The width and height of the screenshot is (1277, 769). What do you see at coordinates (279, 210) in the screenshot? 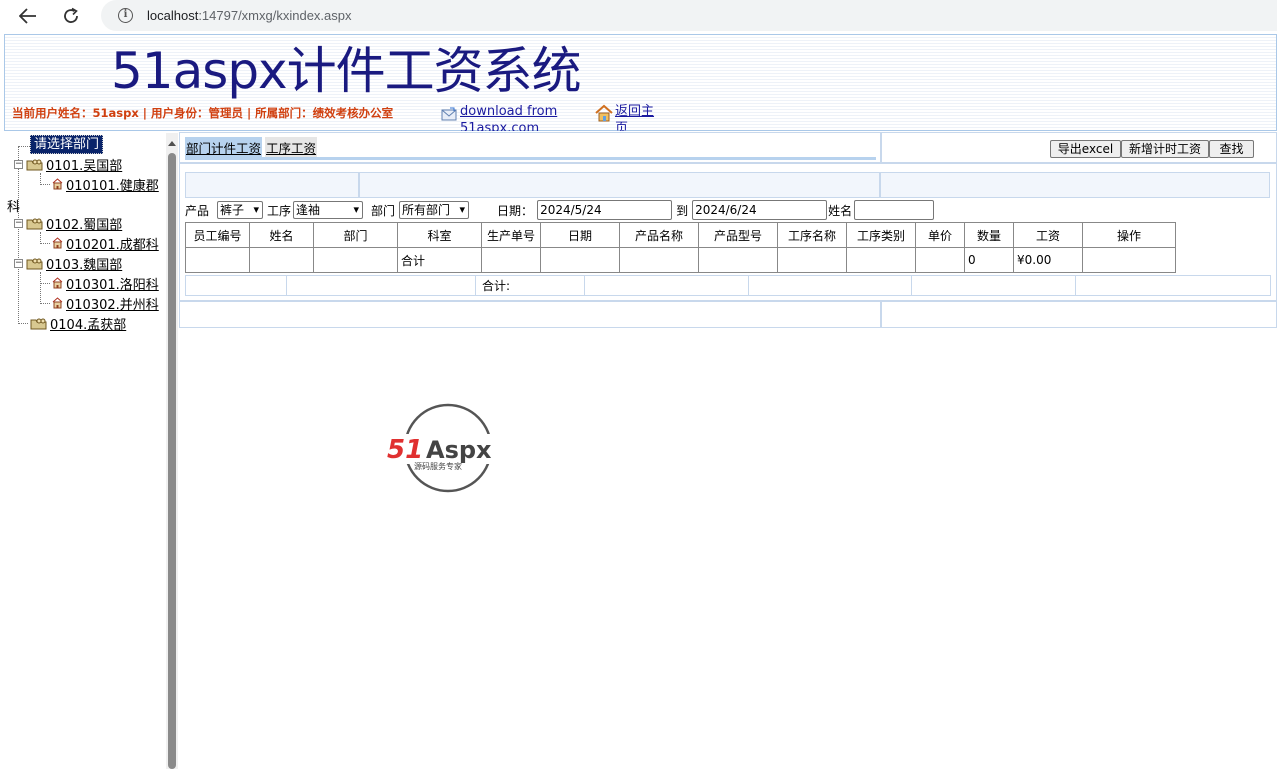
I see `process-label: 工序` at bounding box center [279, 210].